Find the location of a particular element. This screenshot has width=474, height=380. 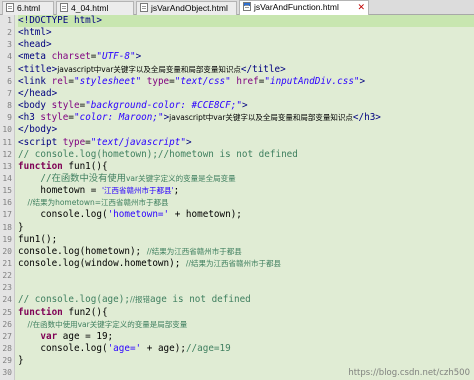

tag-token: <h3 is located at coordinates (29, 118).